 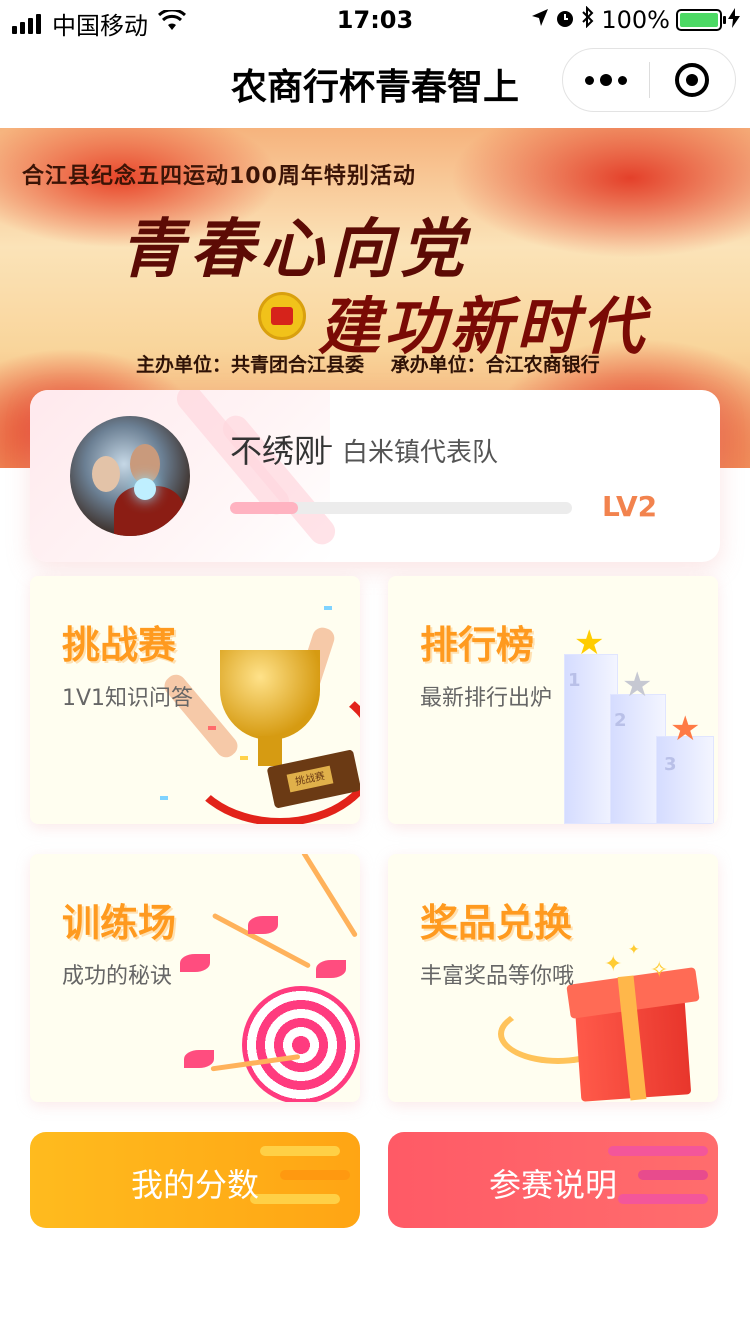 What do you see at coordinates (589, 643) in the screenshot?
I see `gold-star-icon: ★` at bounding box center [589, 643].